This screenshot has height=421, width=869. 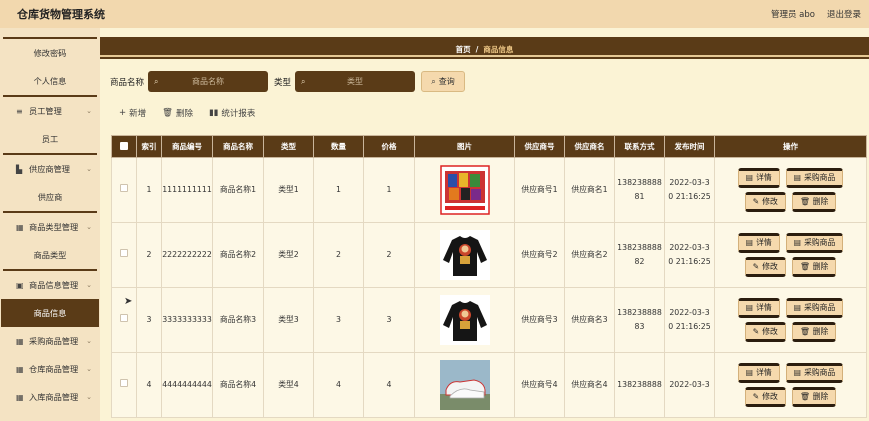 I want to click on sidebar-group-12: ▦ 入库商品管理 ⌄, so click(x=50, y=397).